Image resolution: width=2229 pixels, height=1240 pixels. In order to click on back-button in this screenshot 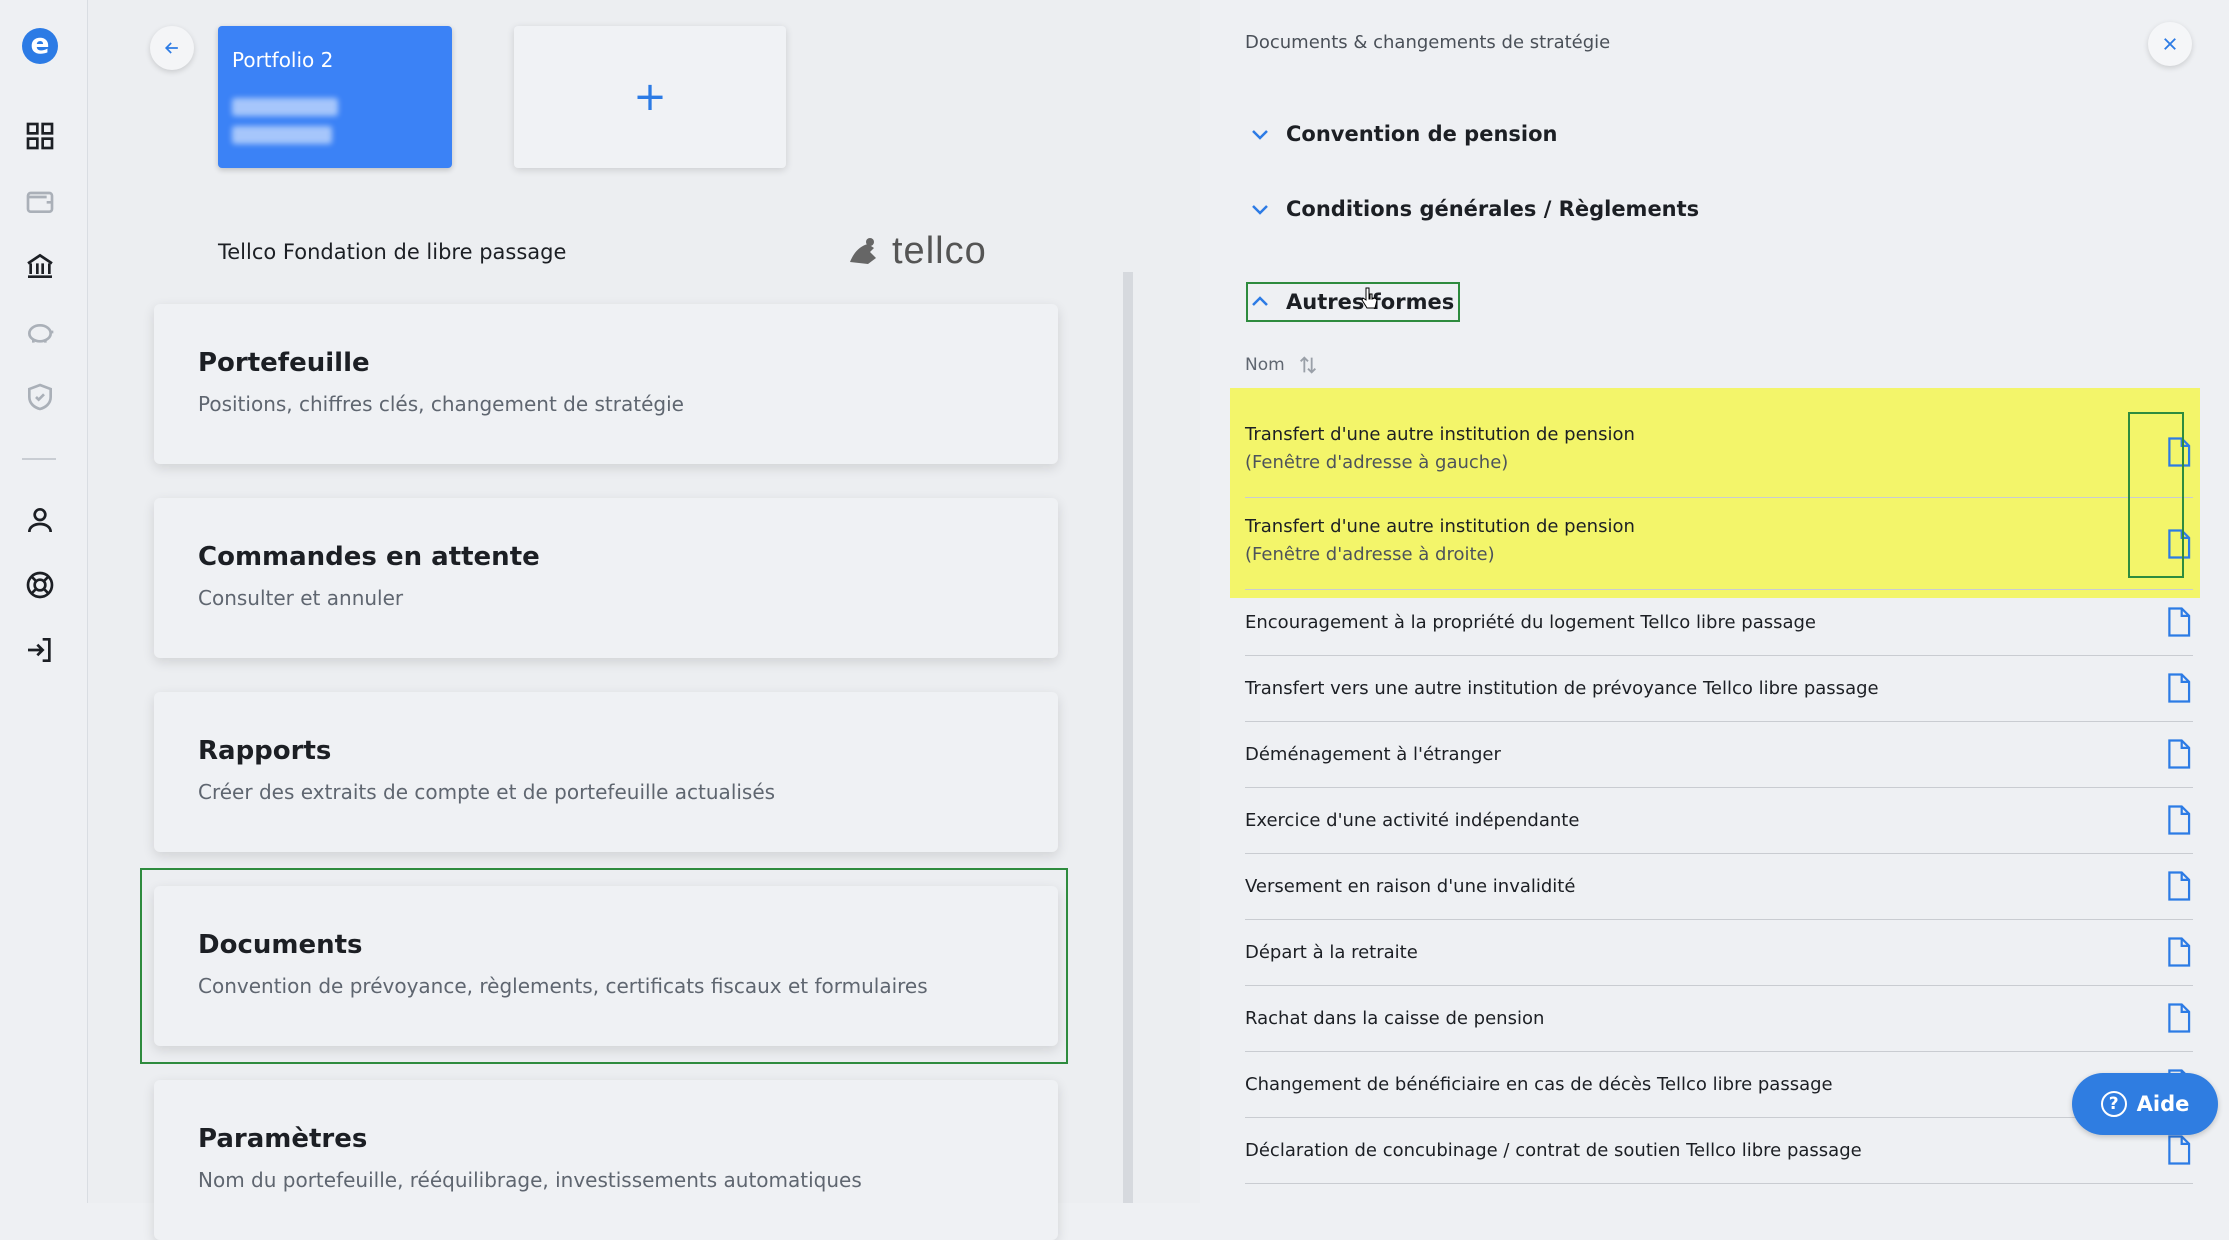, I will do `click(172, 48)`.